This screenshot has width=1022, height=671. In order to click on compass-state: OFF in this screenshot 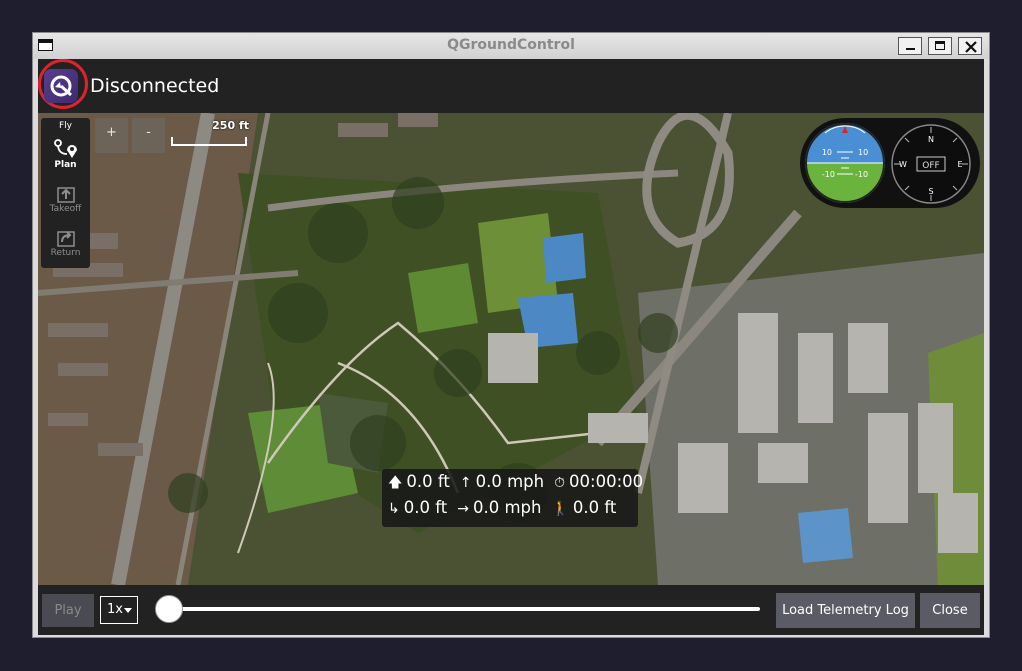, I will do `click(930, 166)`.